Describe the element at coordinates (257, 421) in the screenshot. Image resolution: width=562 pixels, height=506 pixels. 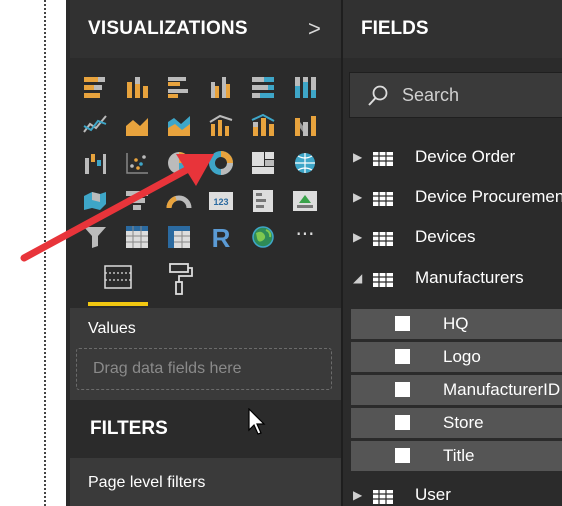
I see `mouse-pointer-icon` at that location.